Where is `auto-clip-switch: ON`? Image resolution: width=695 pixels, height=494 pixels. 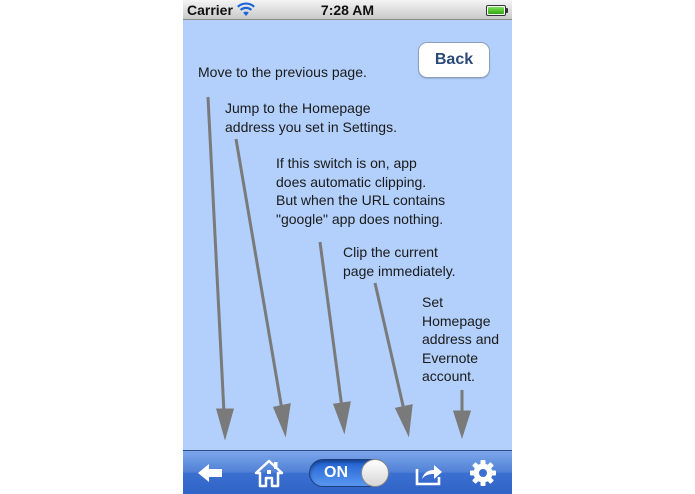
auto-clip-switch: ON is located at coordinates (349, 473).